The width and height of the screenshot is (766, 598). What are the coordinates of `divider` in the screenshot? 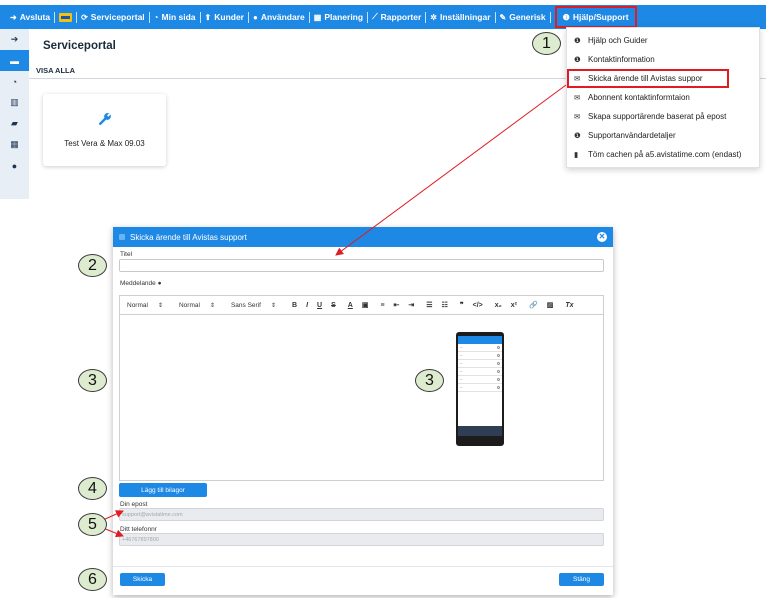 It's located at (363, 566).